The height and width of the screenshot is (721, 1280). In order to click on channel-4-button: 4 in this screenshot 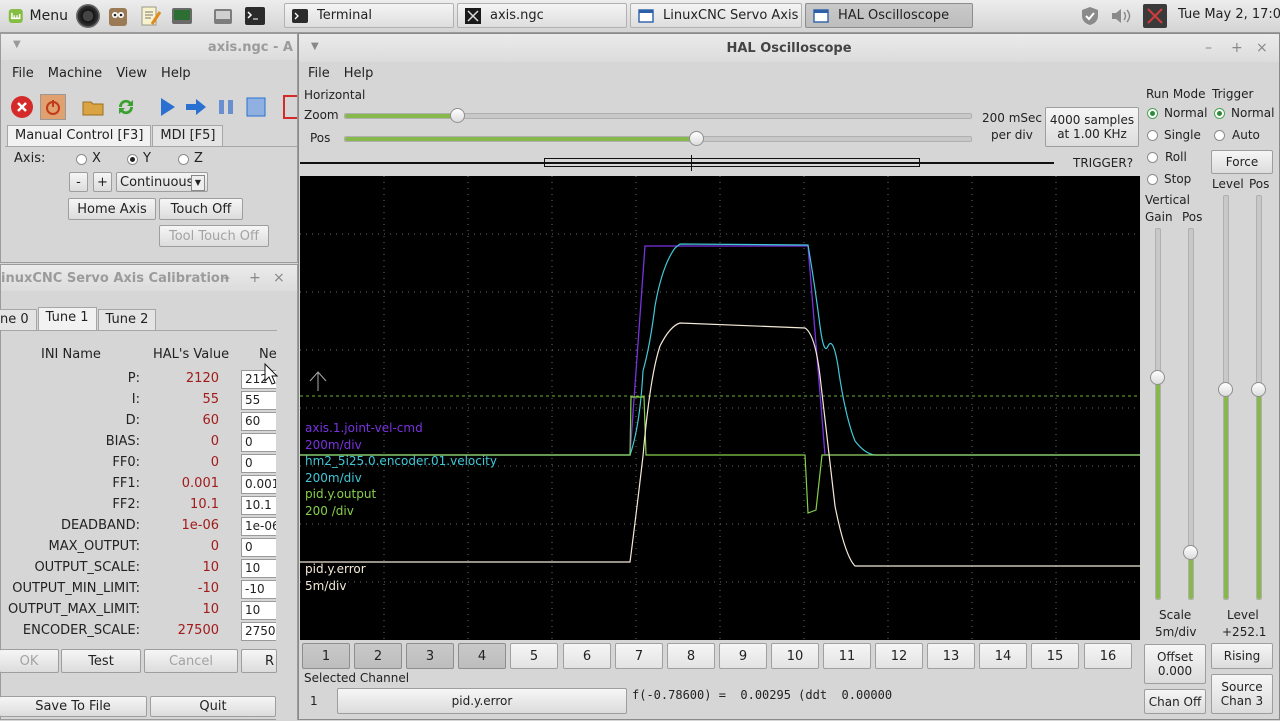, I will do `click(482, 656)`.